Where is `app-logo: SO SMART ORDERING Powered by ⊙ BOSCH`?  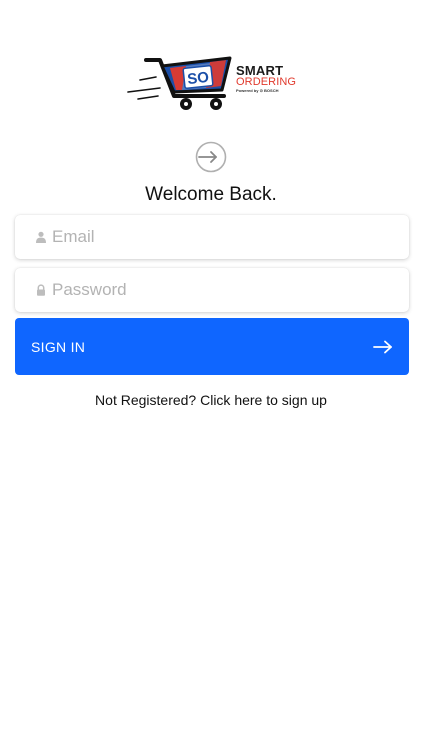 app-logo: SO SMART ORDERING Powered by ⊙ BOSCH is located at coordinates (212, 83).